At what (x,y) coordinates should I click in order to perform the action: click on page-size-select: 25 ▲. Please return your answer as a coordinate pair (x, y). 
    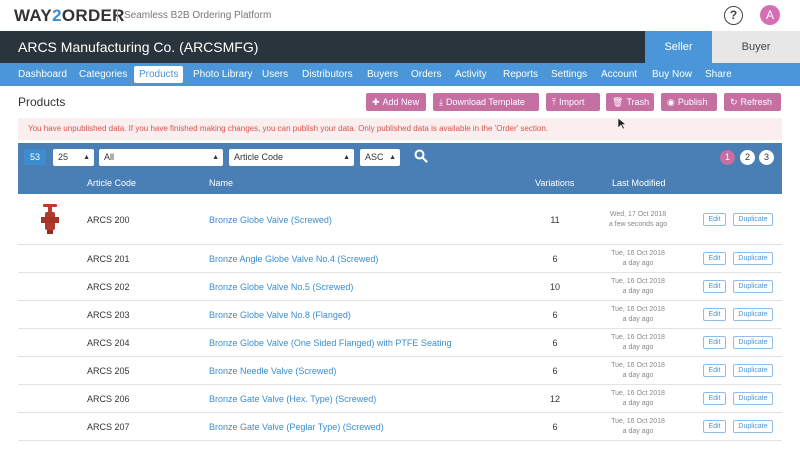
    Looking at the image, I should click on (73, 157).